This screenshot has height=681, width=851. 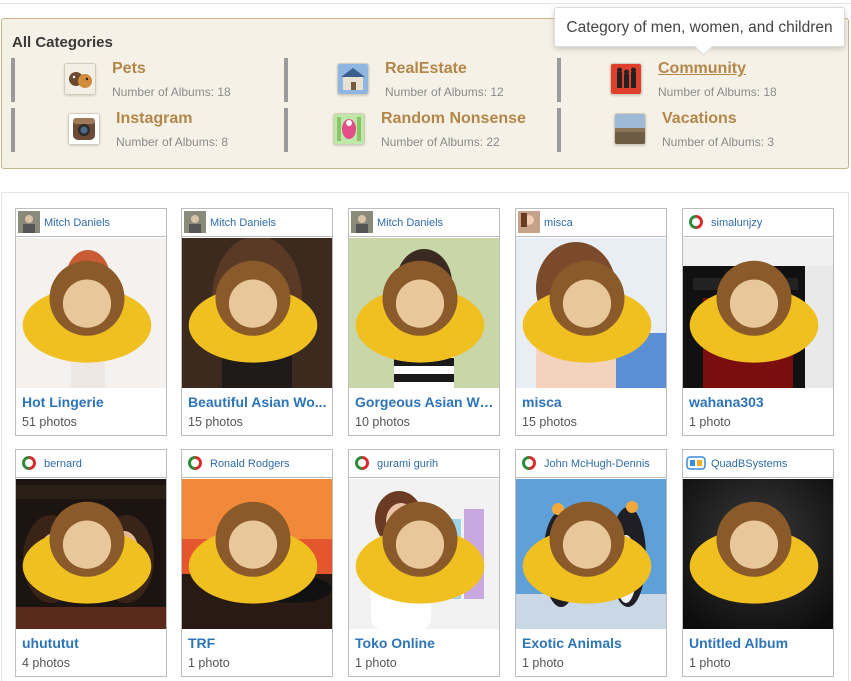 What do you see at coordinates (692, 80) in the screenshot?
I see `category-community: Community Number of Albums: 18` at bounding box center [692, 80].